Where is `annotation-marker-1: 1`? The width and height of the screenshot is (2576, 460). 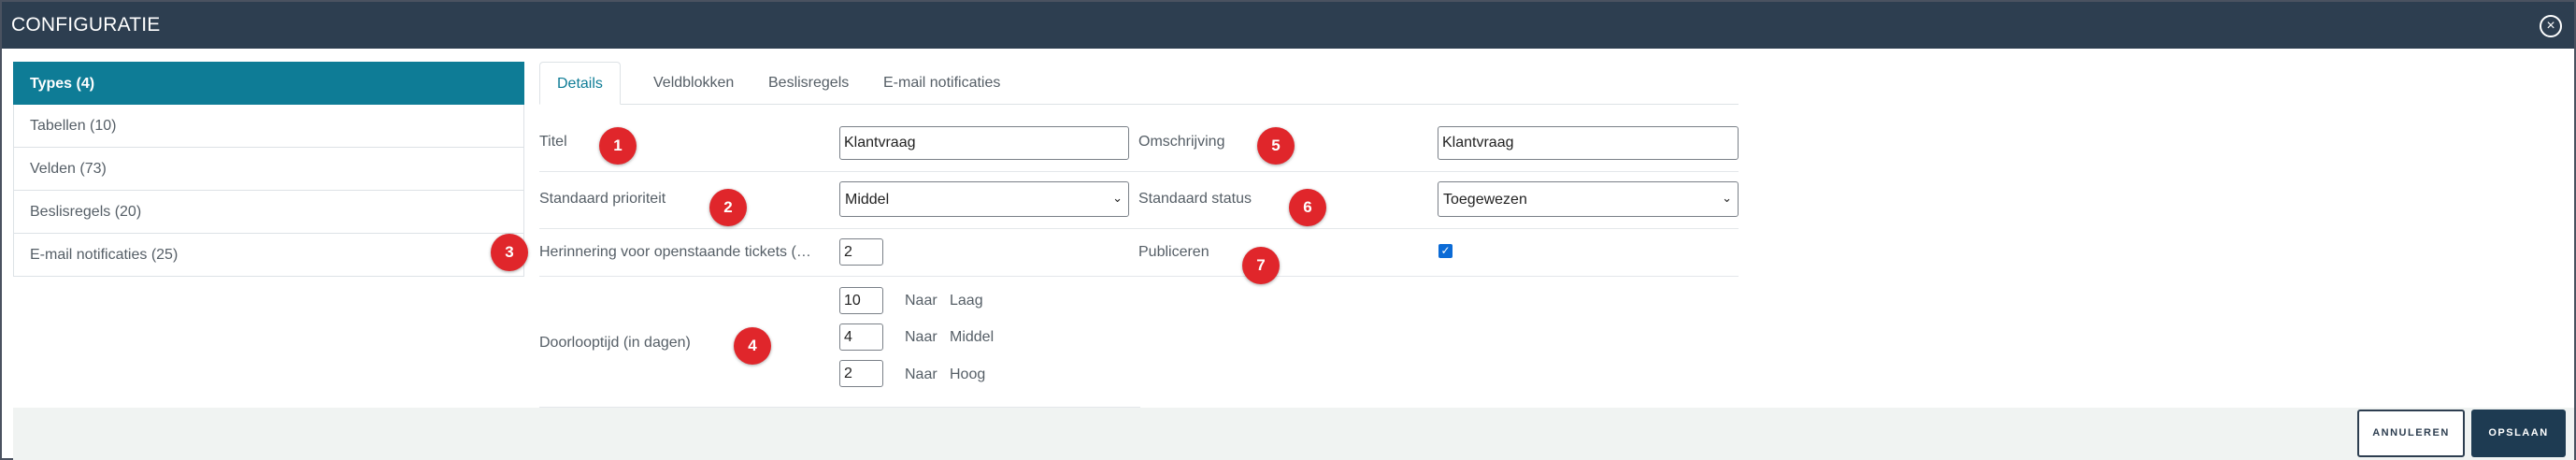
annotation-marker-1: 1 is located at coordinates (618, 146).